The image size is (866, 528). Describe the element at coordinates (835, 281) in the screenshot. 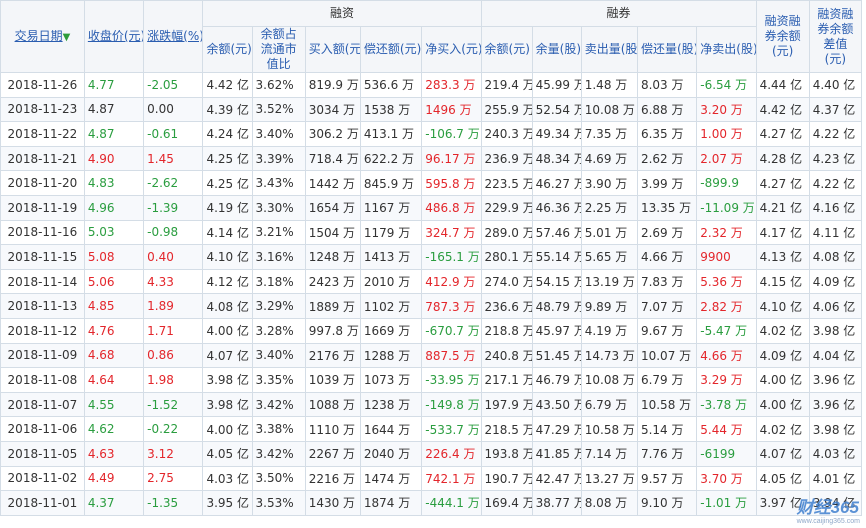

I see `cell-fin-sec-diff: 4.09 亿` at that location.